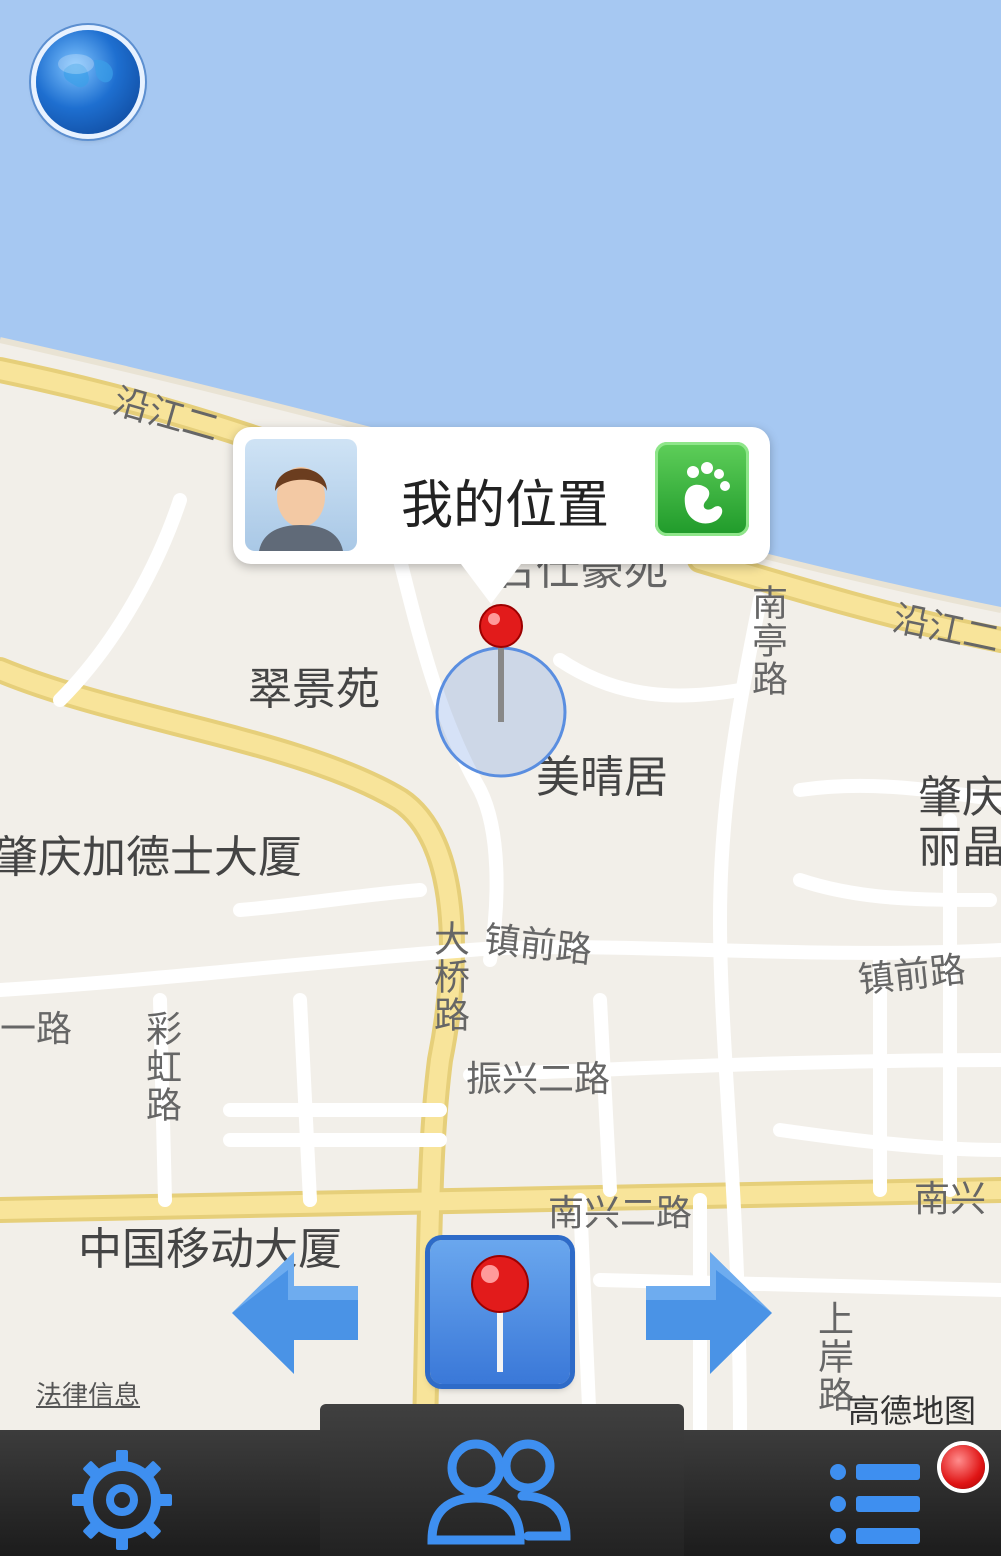  I want to click on poi-label-jiadeshi: 肇庆加德士大厦, so click(151, 858).